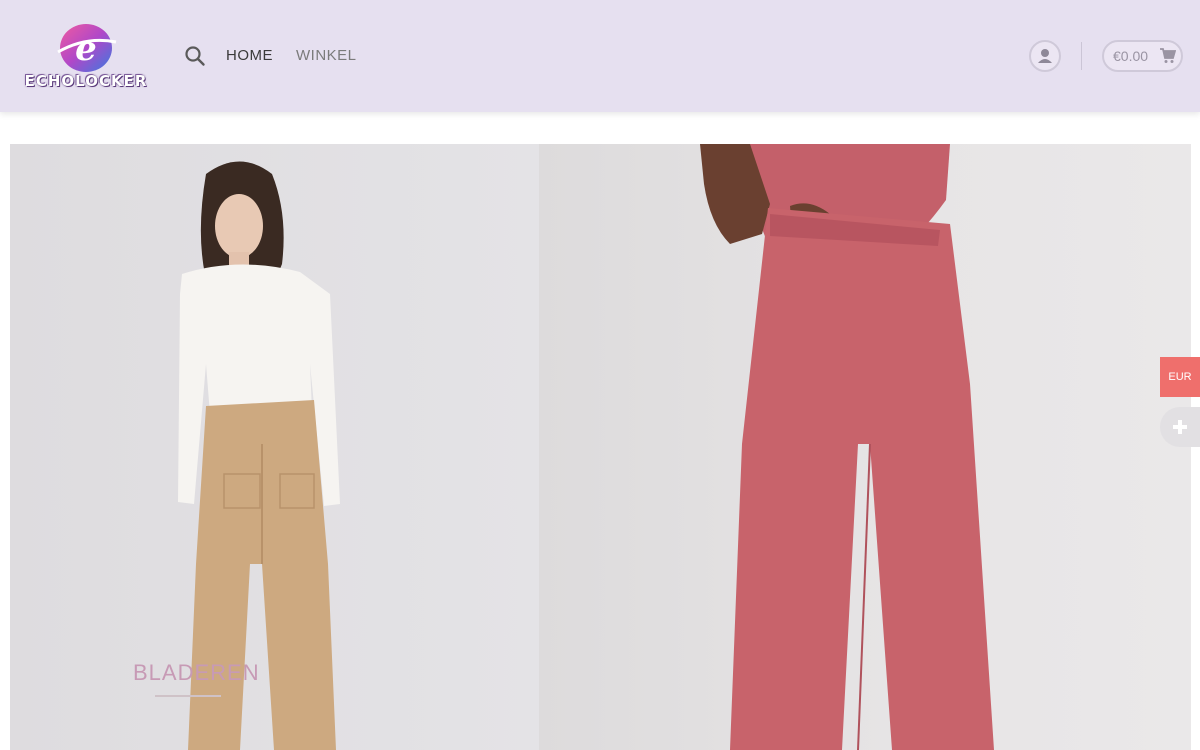 This screenshot has width=1200, height=750. What do you see at coordinates (196, 673) in the screenshot?
I see `hero-browse-link: BLADEREN` at bounding box center [196, 673].